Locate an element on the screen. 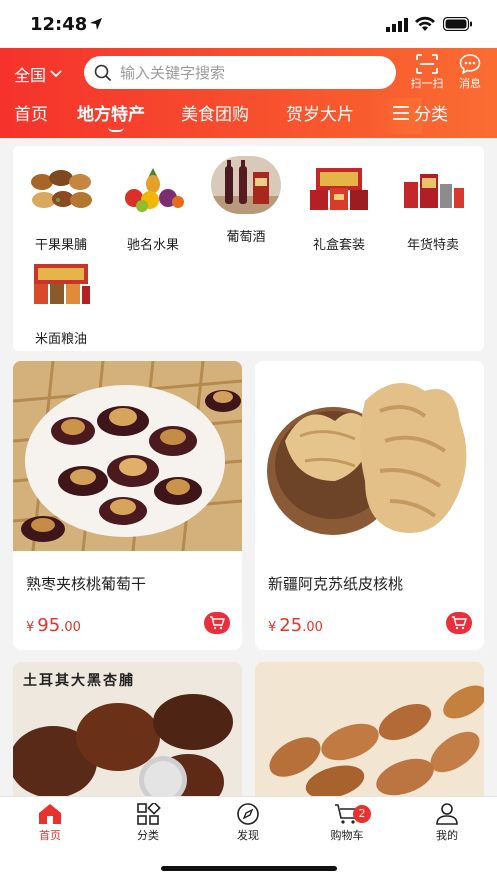  category-item-fruit: 驰名水果 is located at coordinates (153, 208).